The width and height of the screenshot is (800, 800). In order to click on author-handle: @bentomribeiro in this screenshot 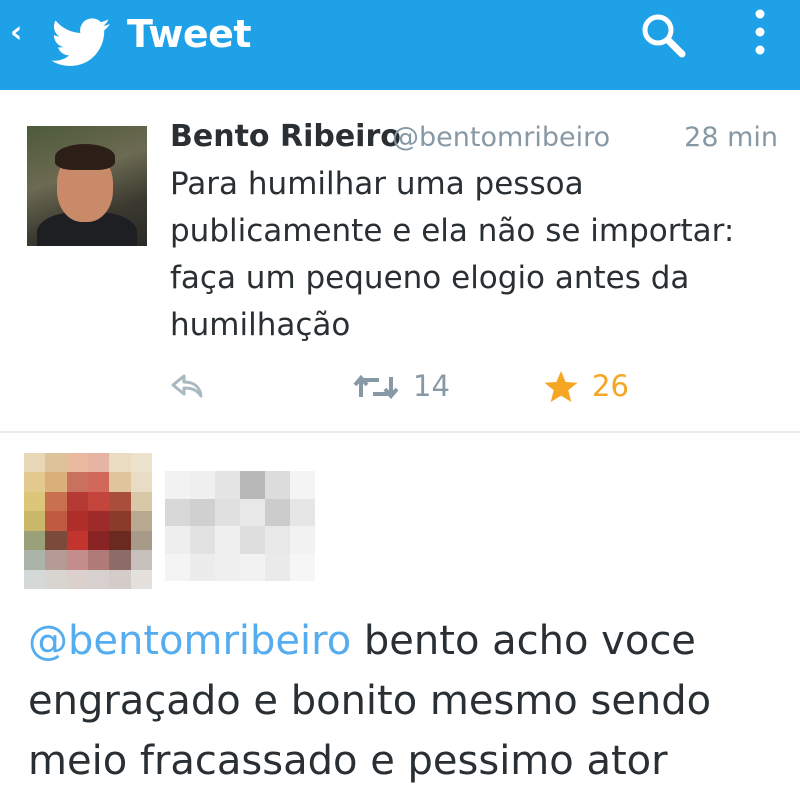, I will do `click(501, 137)`.